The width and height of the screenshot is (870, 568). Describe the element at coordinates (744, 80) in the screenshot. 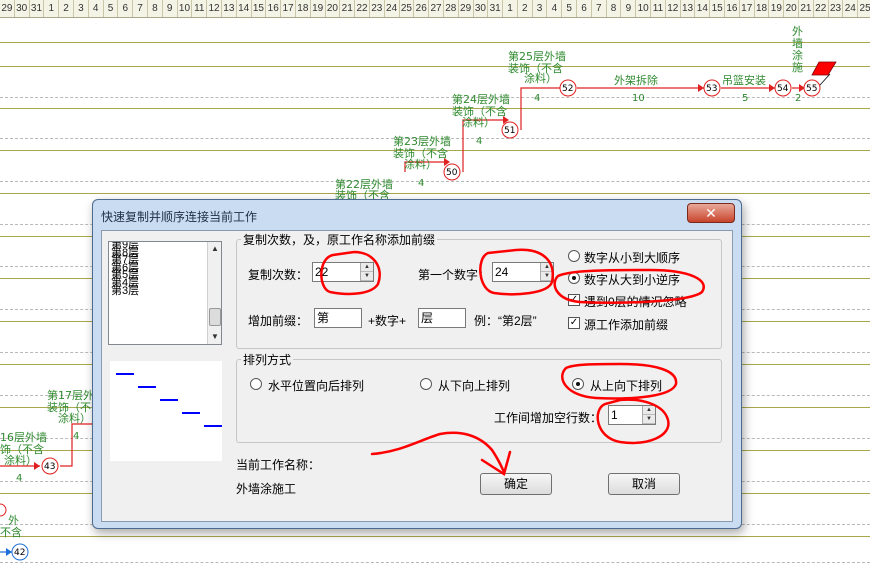

I see `annotation-basket: 吊篮安装` at that location.